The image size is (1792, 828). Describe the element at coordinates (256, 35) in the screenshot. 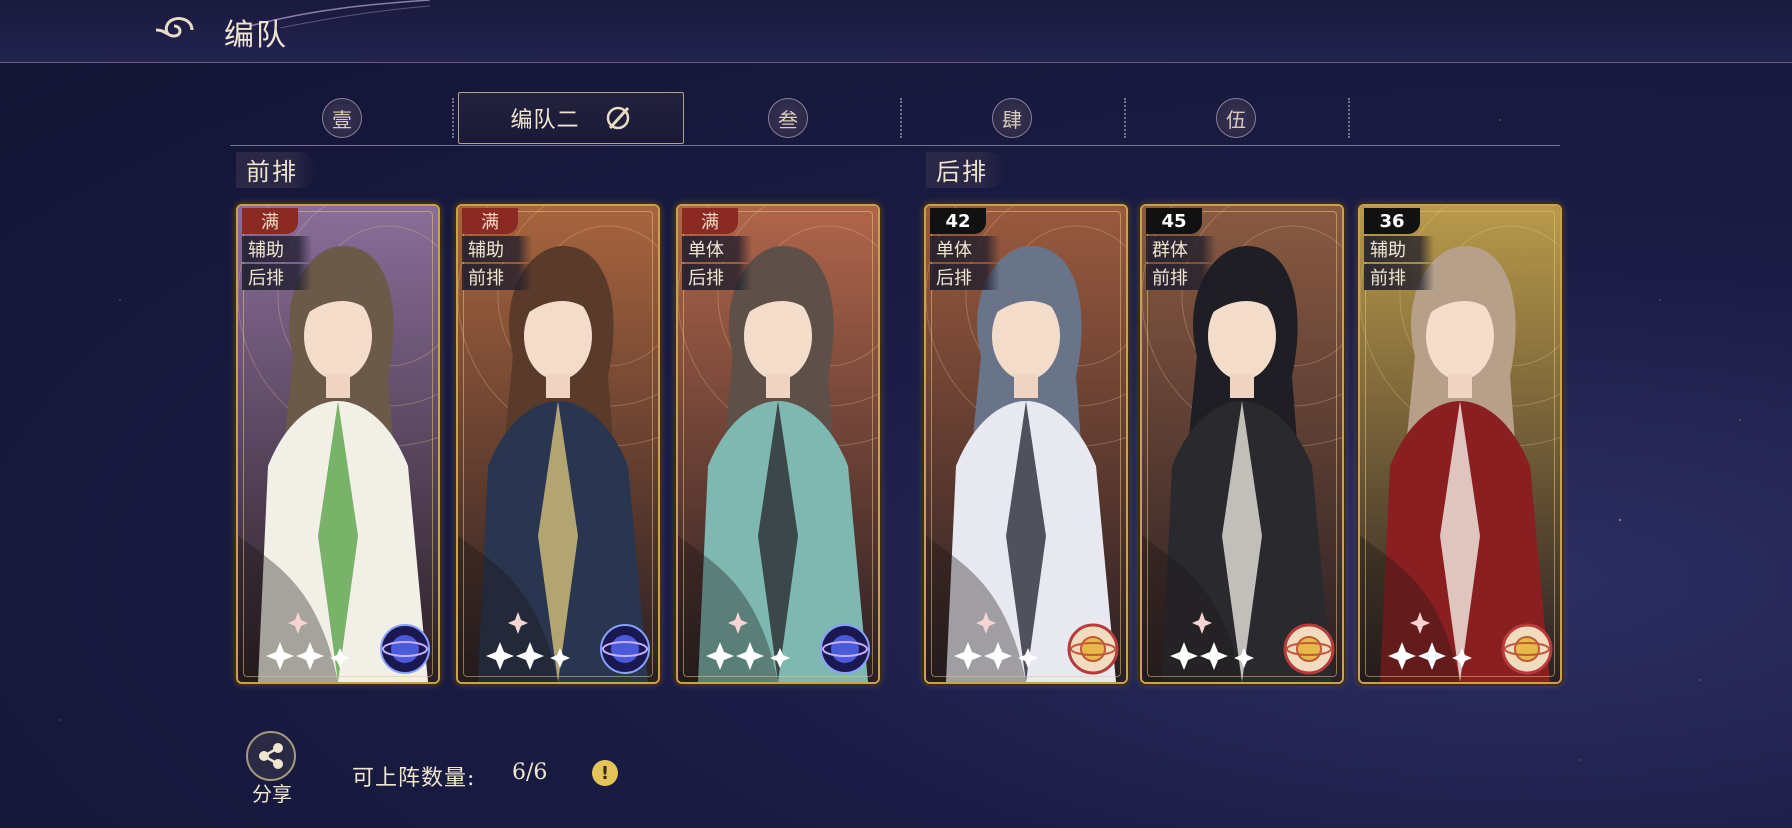

I see `page-title: 编队` at that location.